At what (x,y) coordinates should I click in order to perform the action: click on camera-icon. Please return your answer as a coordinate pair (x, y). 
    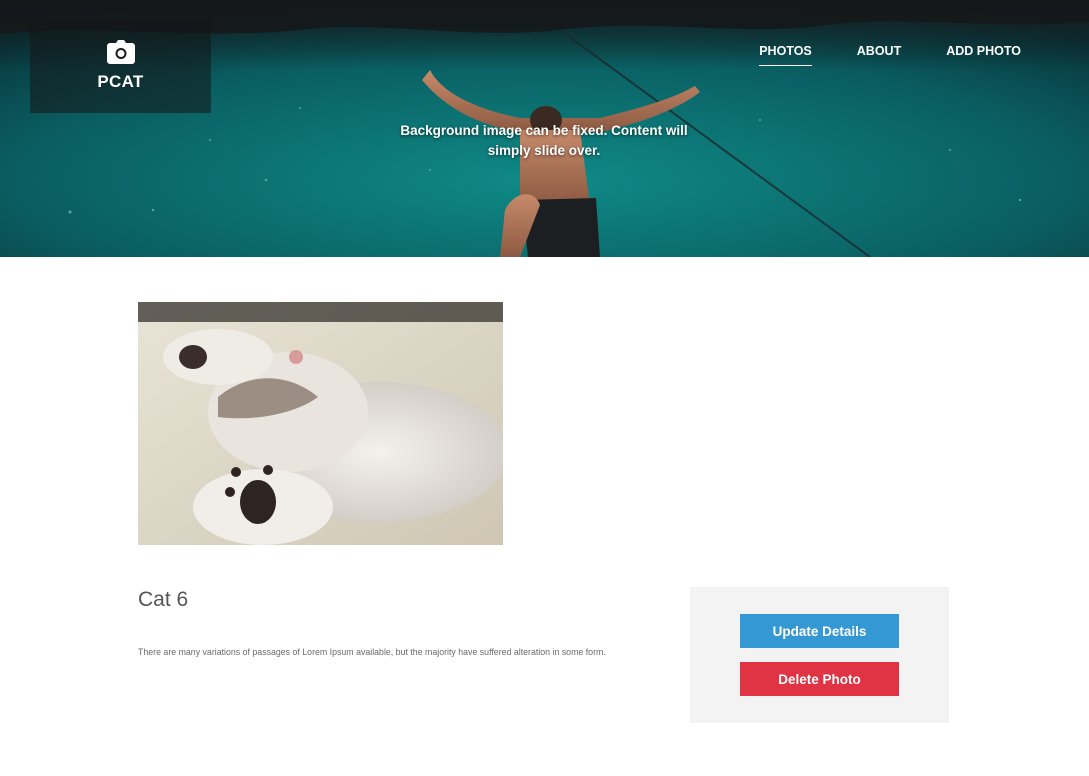
    Looking at the image, I should click on (120, 51).